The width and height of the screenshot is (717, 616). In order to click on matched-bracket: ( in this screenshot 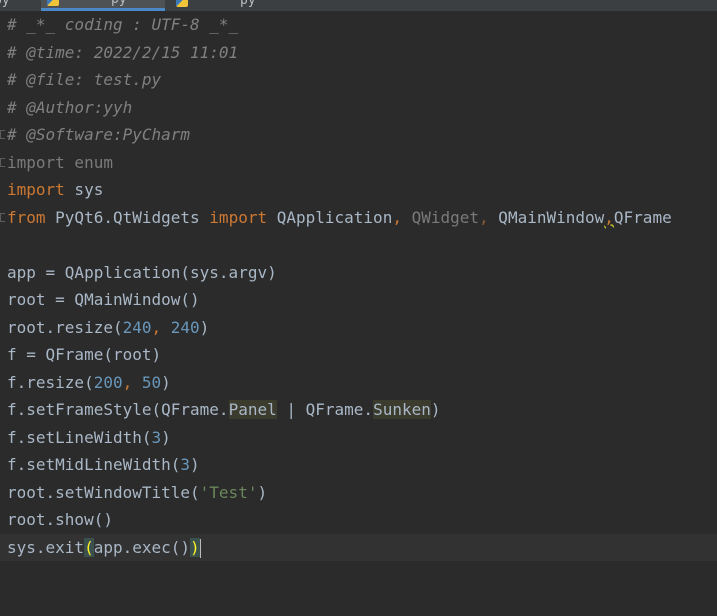, I will do `click(89, 547)`.